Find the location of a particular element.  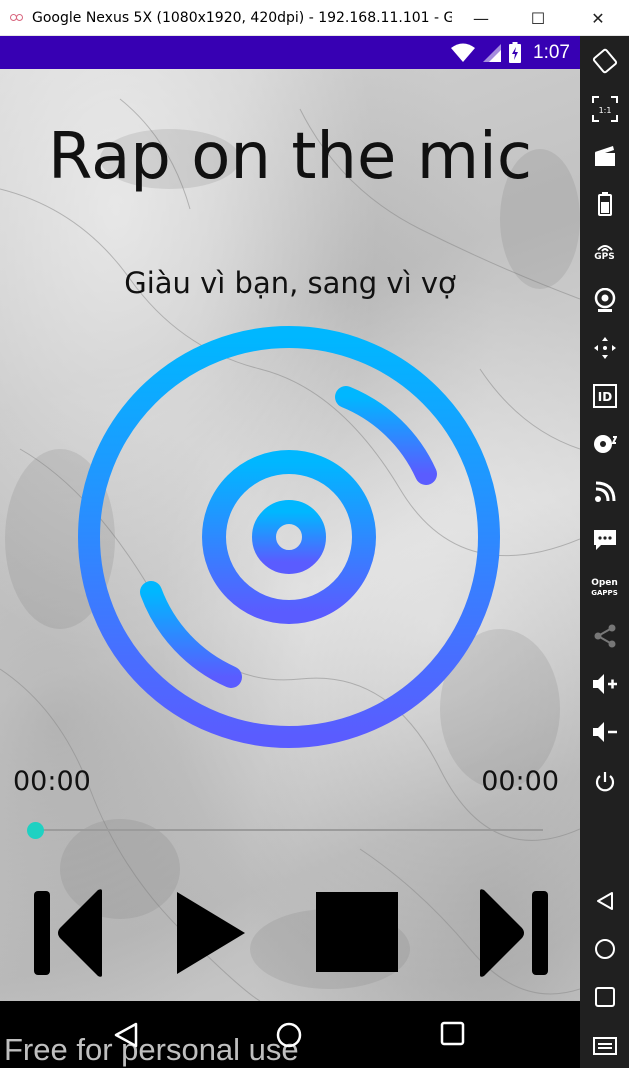

opengapps-label-bottom: GAPPS is located at coordinates (604, 593).